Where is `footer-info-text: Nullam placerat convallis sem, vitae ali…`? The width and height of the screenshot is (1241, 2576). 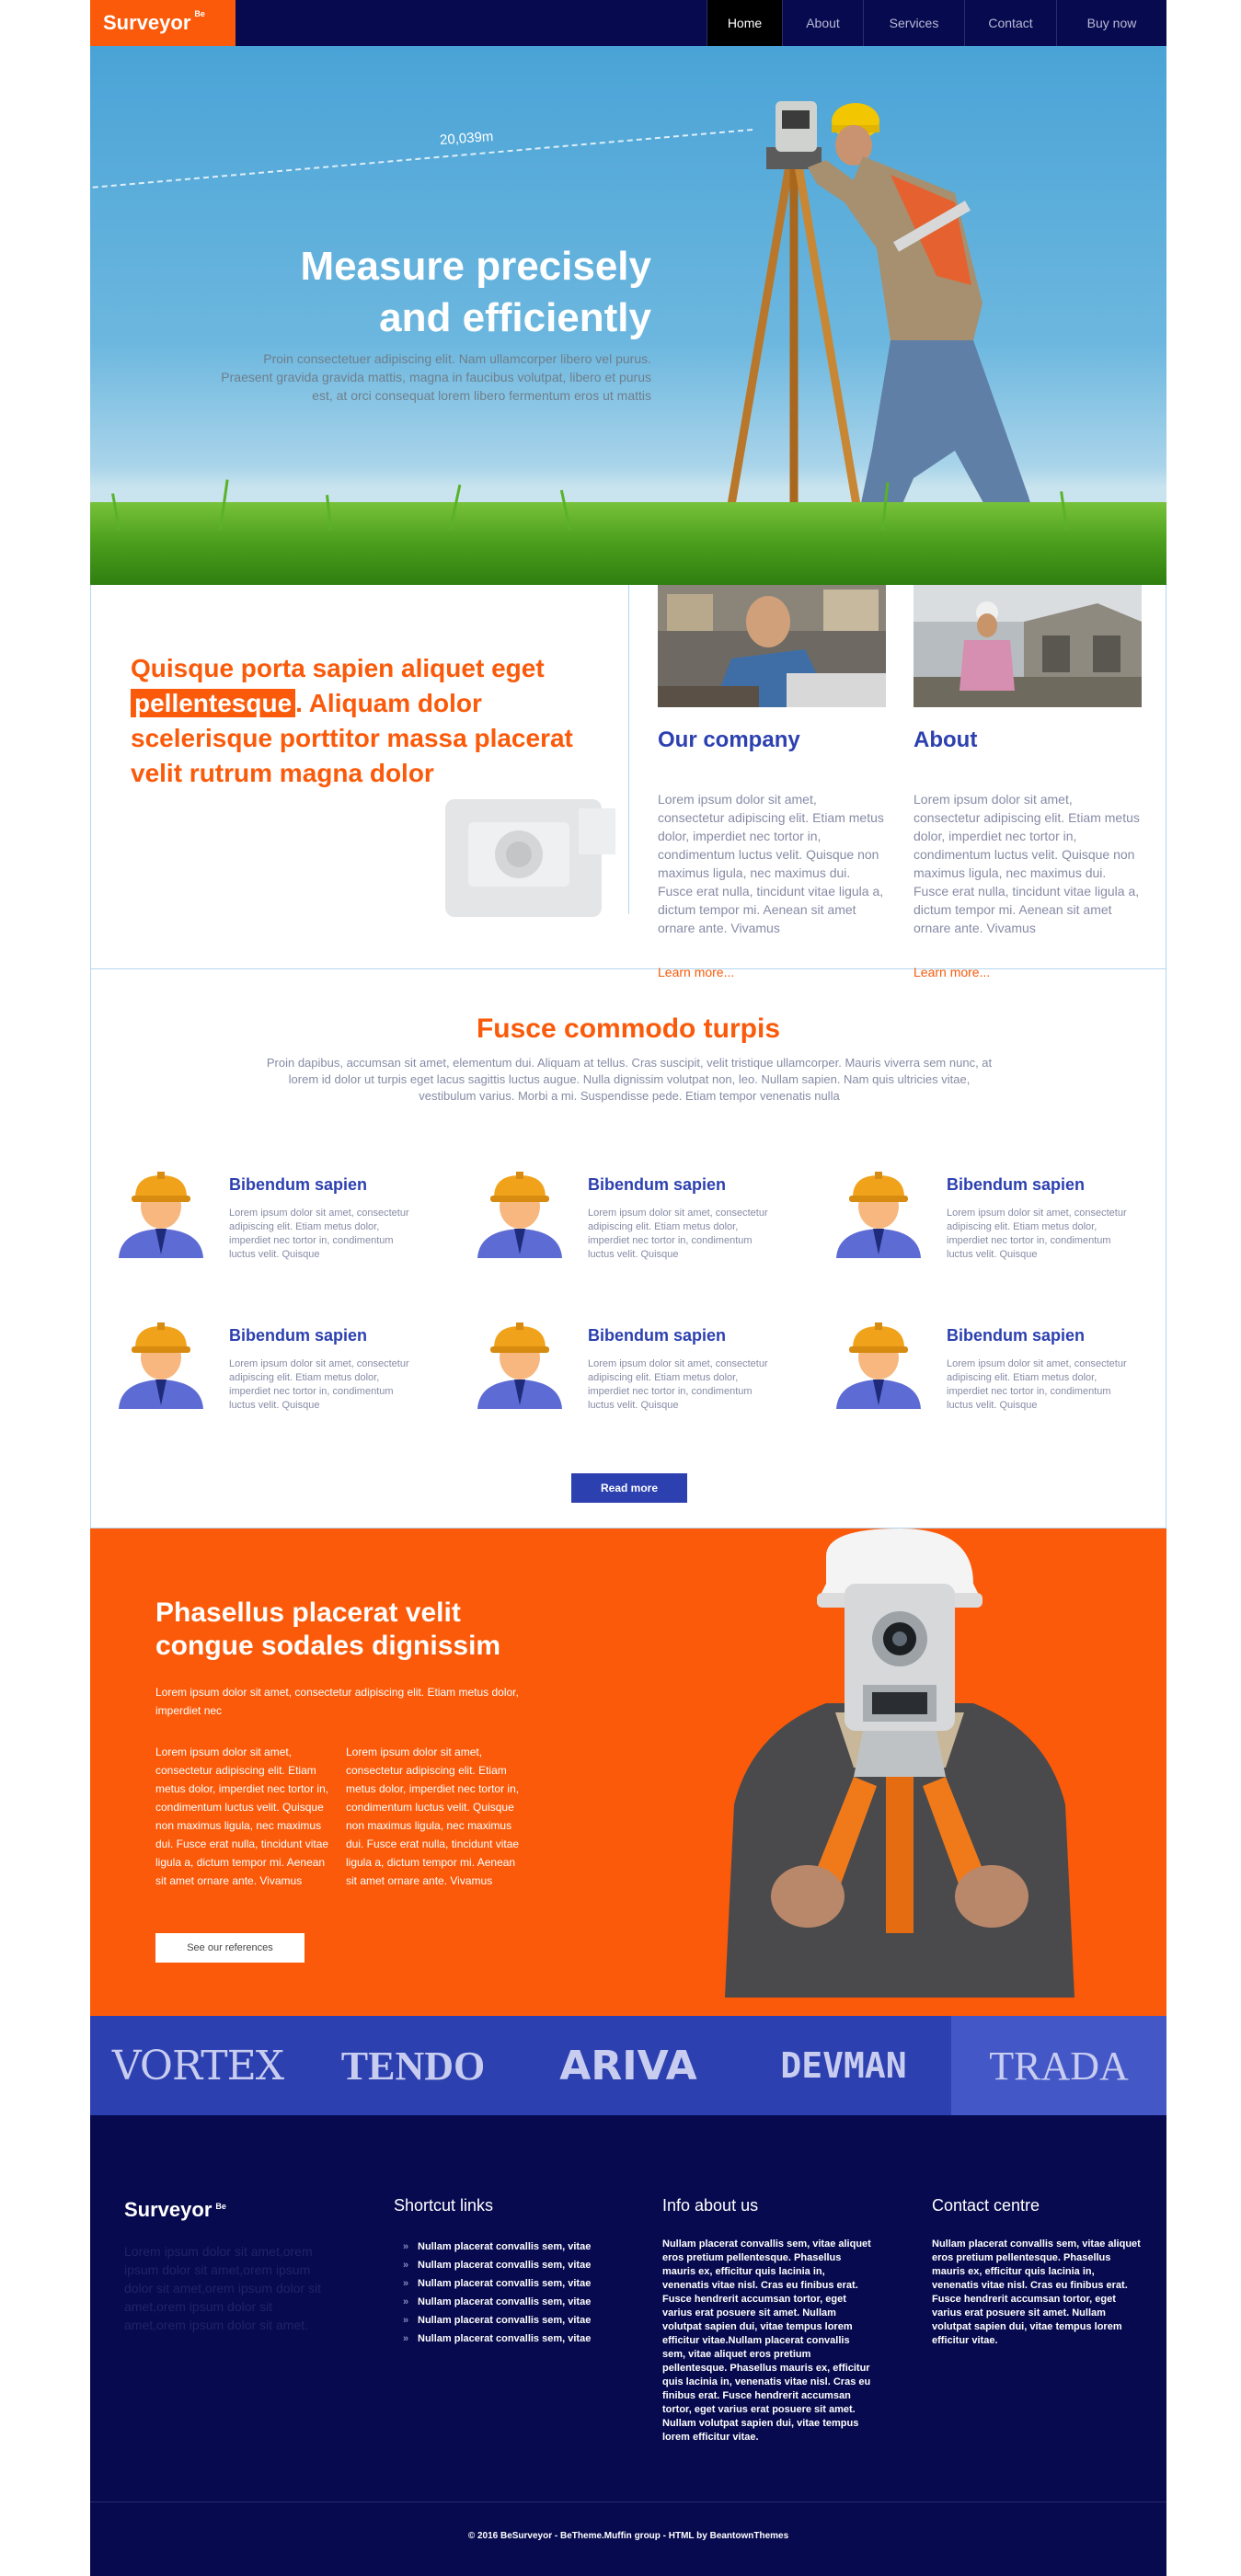
footer-info-text: Nullam placerat convallis sem, vitae ali… is located at coordinates (766, 2340).